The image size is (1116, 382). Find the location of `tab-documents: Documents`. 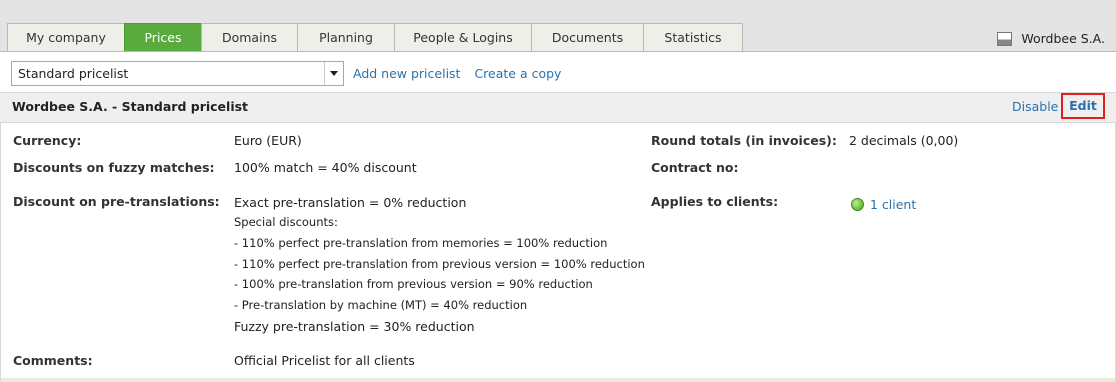

tab-documents: Documents is located at coordinates (587, 37).